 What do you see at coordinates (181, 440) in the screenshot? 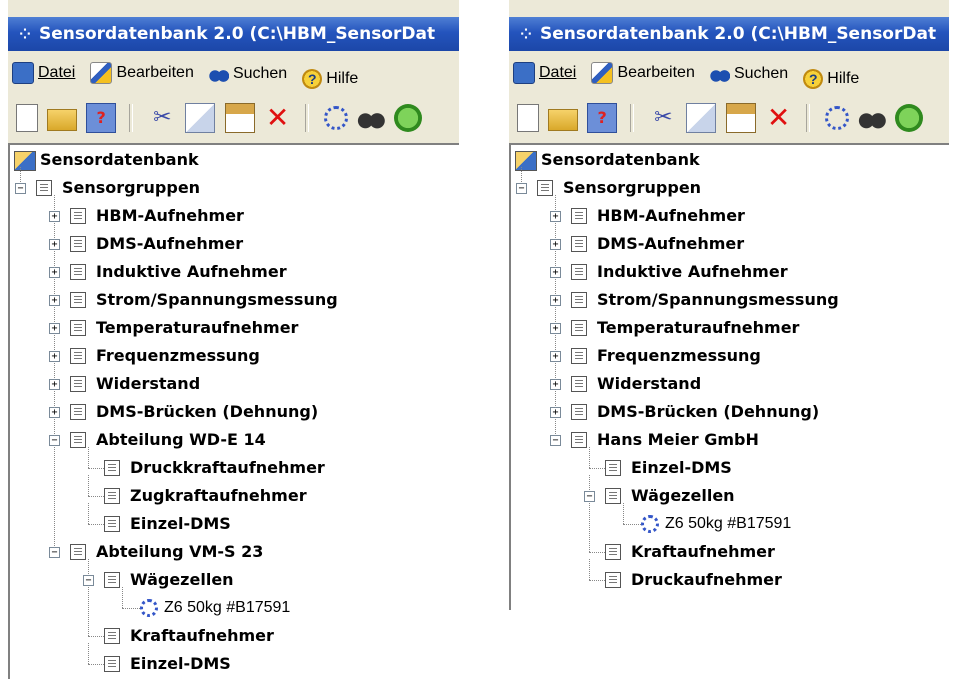
I see `tree-node: Abteilung WD-E 14` at bounding box center [181, 440].